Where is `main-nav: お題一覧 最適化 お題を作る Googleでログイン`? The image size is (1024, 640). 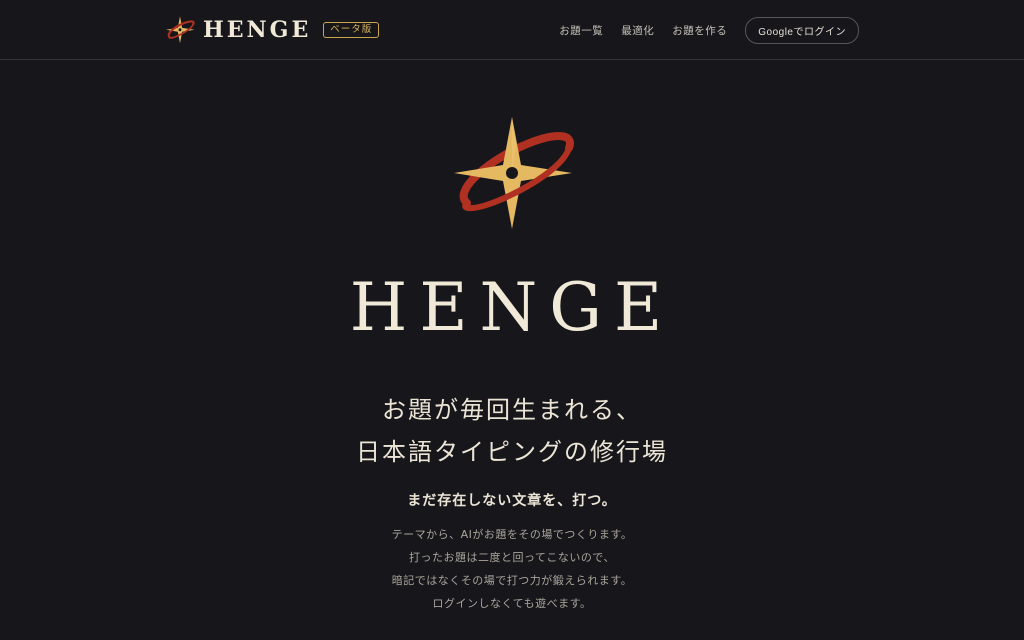
main-nav: お題一覧 最適化 お題を作る Googleでログイン is located at coordinates (700, 30).